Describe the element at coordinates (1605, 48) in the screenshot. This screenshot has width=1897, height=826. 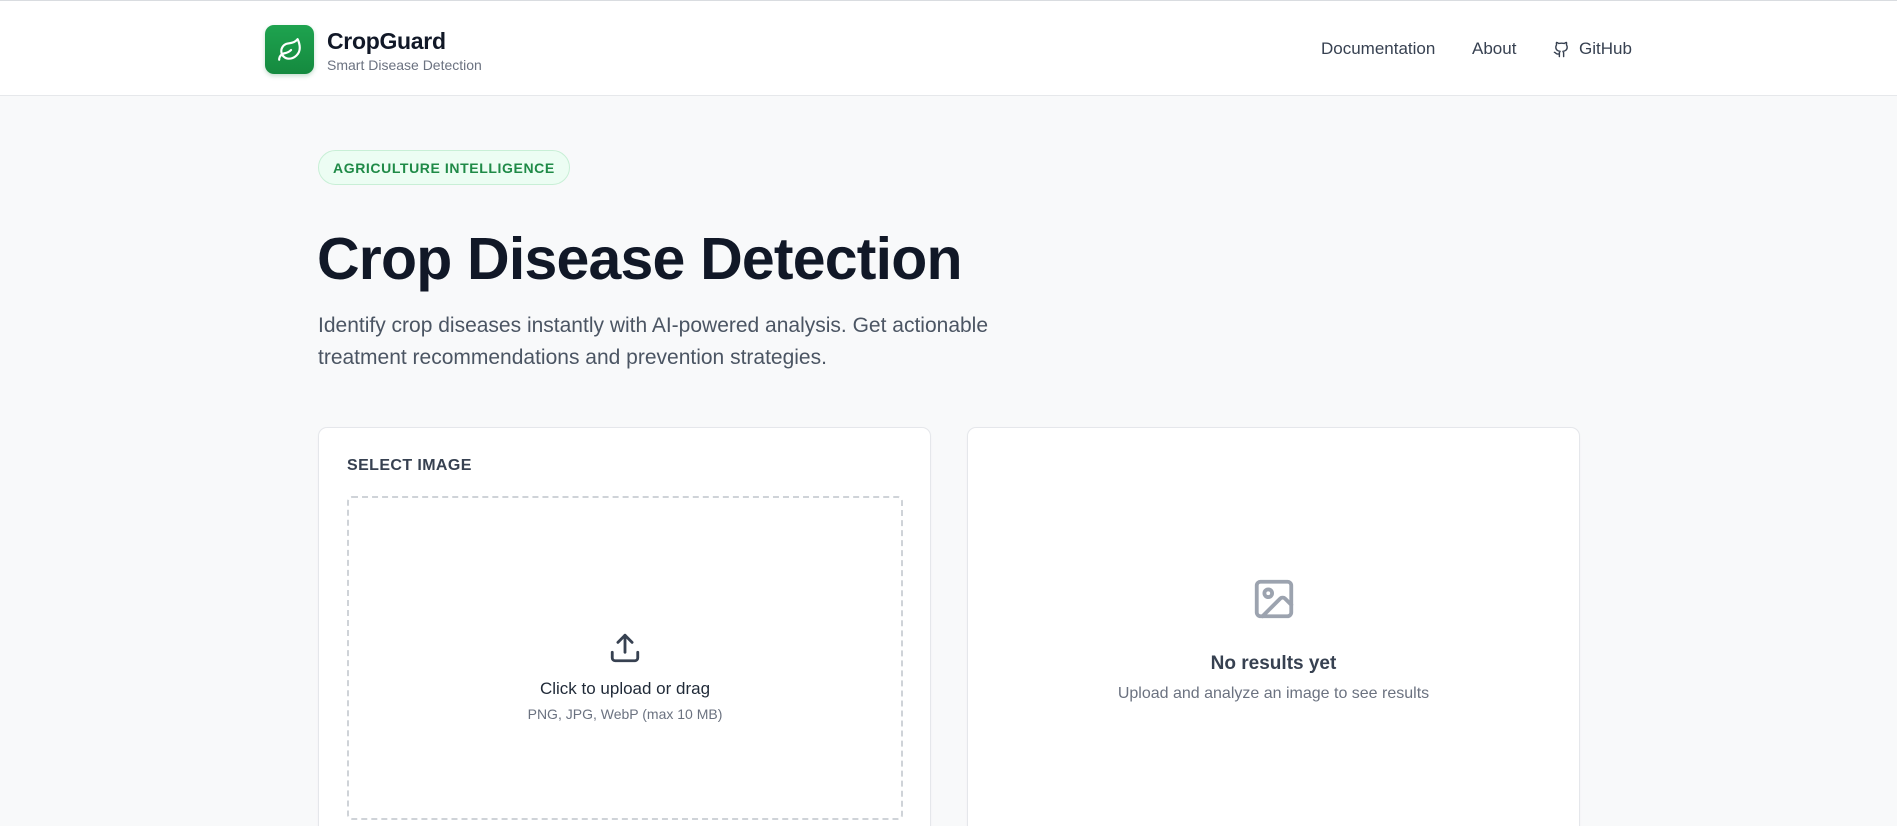
I see `nav-github-label: GitHub` at that location.